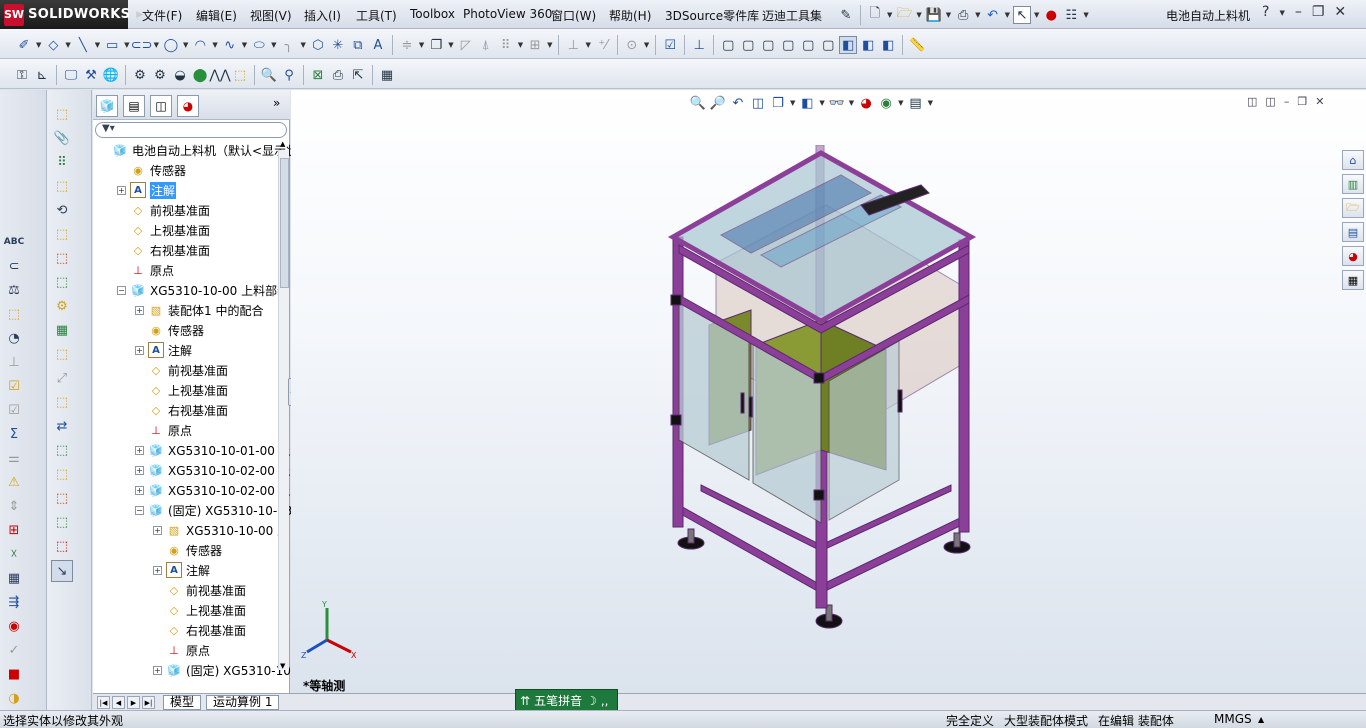 This screenshot has height=728, width=1366. I want to click on zoom-to-fit-icon: 🔍, so click(698, 103).